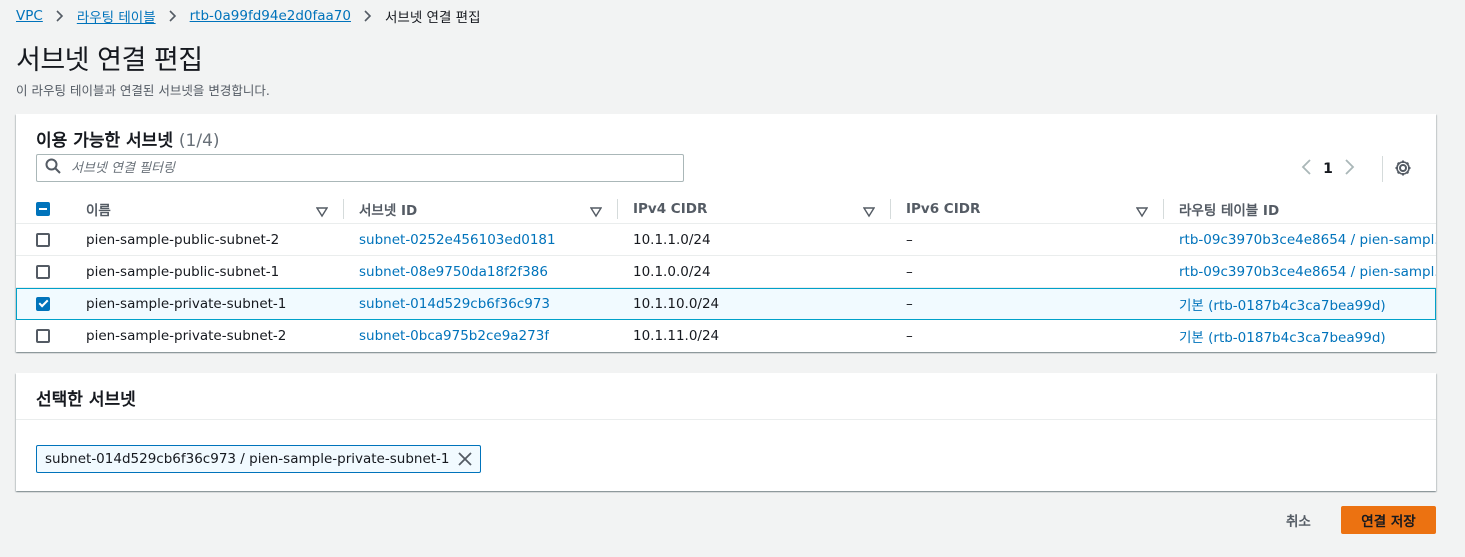  I want to click on filter-input, so click(349, 168).